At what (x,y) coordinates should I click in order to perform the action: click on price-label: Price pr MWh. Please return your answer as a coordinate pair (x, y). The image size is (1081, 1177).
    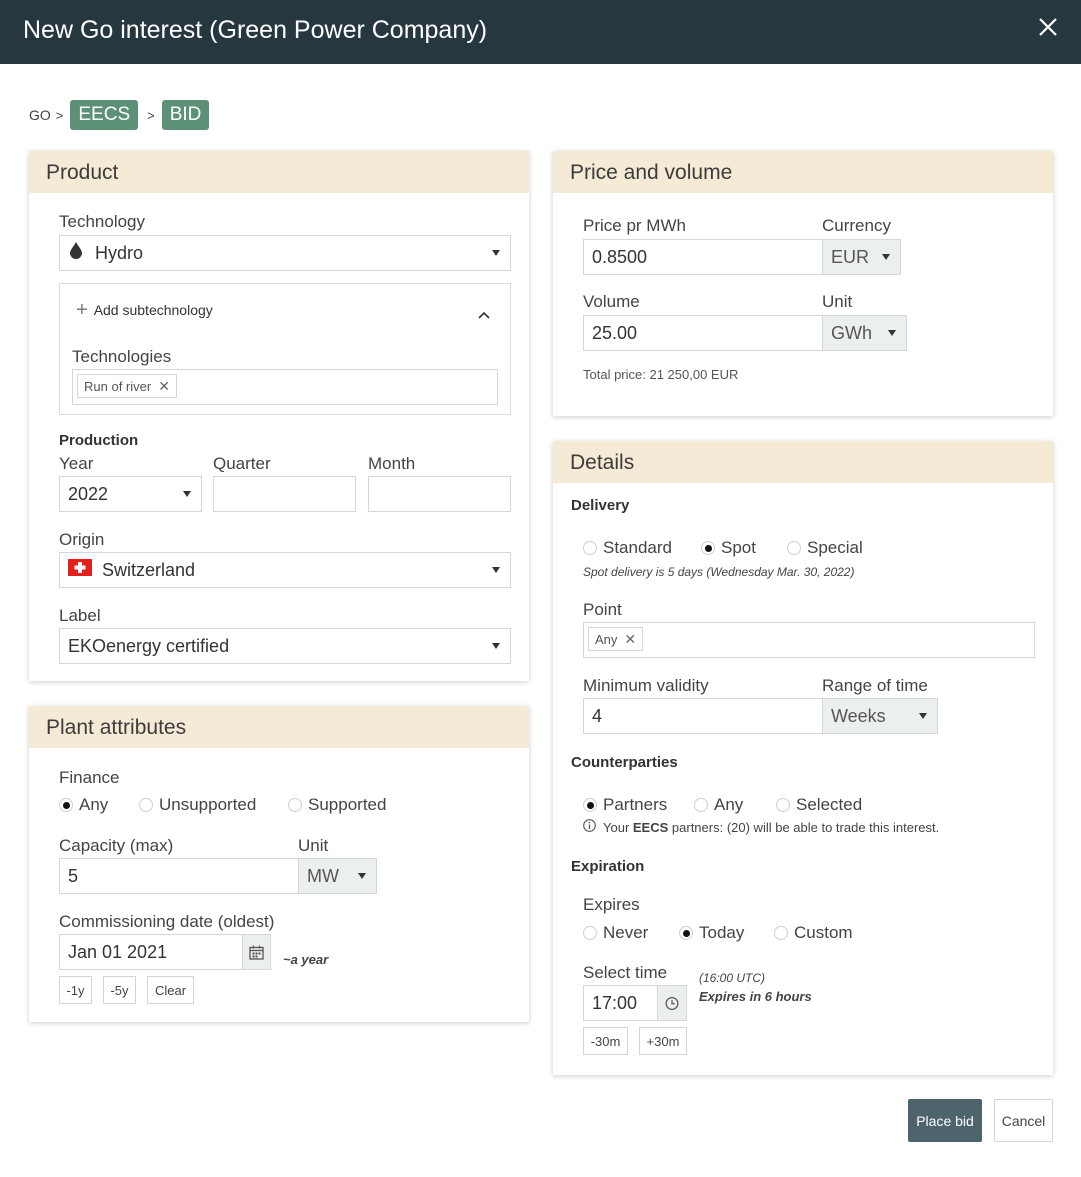
    Looking at the image, I should click on (634, 225).